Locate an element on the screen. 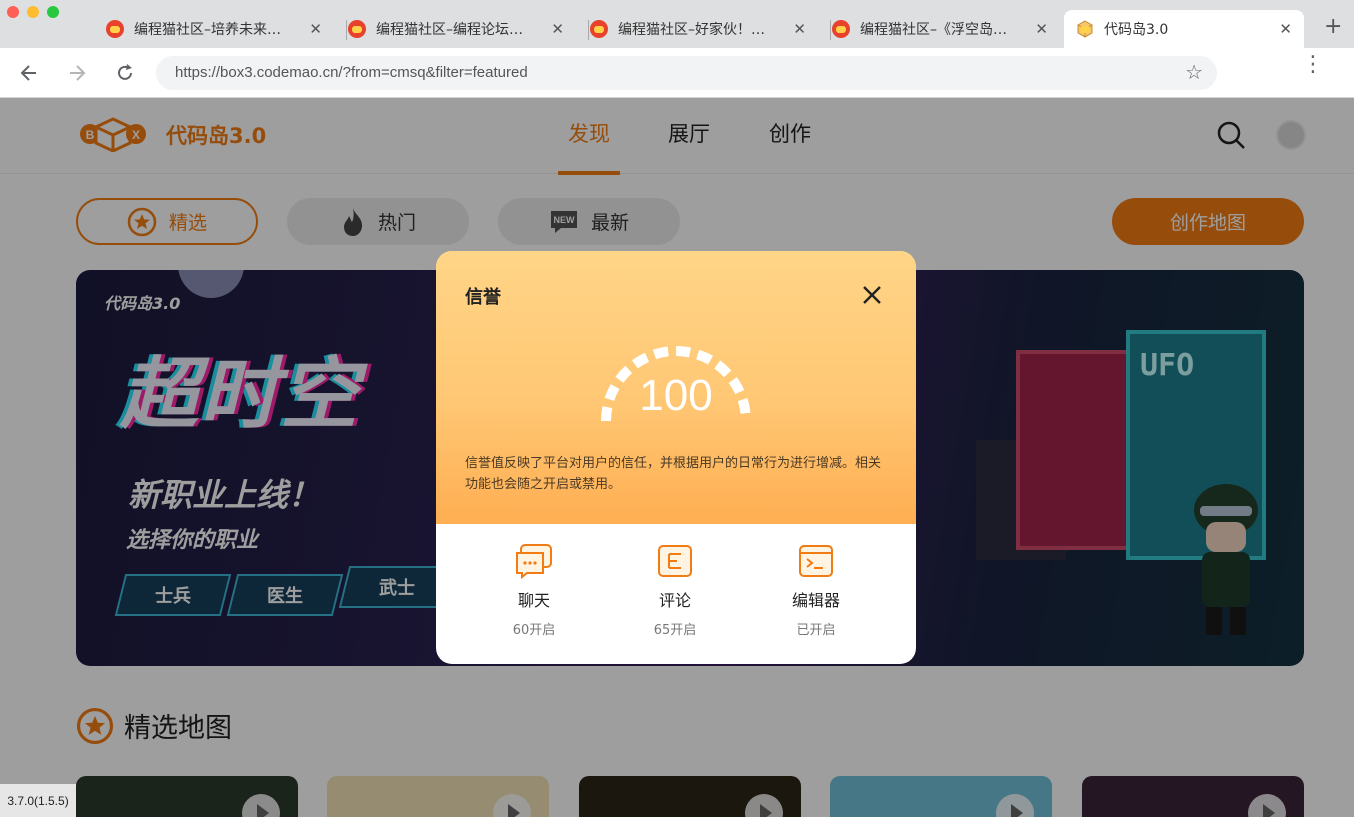  arrow-right-icon is located at coordinates (78, 73).